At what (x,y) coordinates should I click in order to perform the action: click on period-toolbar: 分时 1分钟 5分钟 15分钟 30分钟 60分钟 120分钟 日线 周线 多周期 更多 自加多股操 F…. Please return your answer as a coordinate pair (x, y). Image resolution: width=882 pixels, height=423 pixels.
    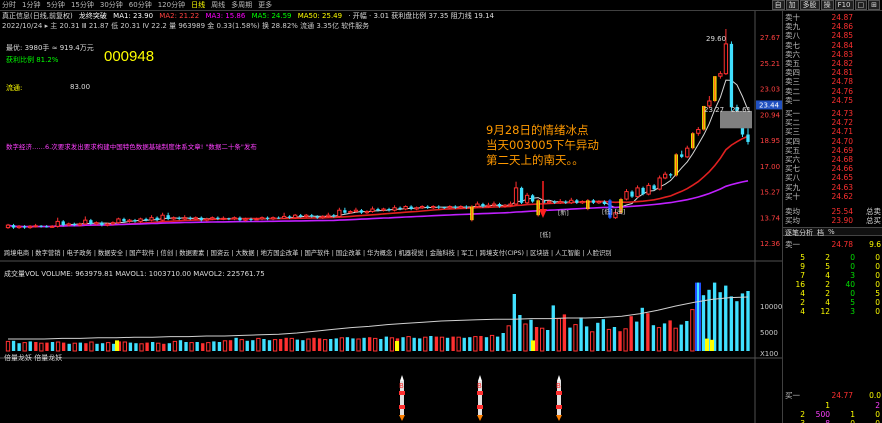
    Looking at the image, I should click on (441, 5).